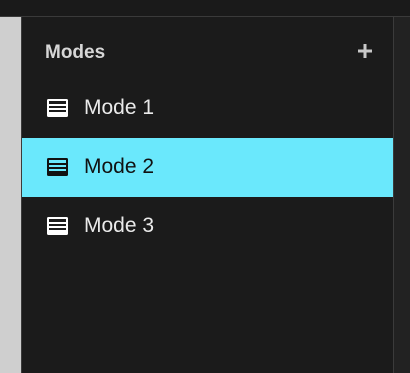  I want to click on add-mode-button, so click(365, 51).